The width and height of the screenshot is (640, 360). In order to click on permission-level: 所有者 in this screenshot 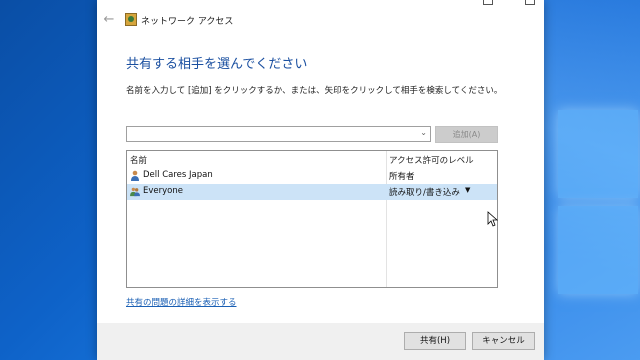, I will do `click(402, 177)`.